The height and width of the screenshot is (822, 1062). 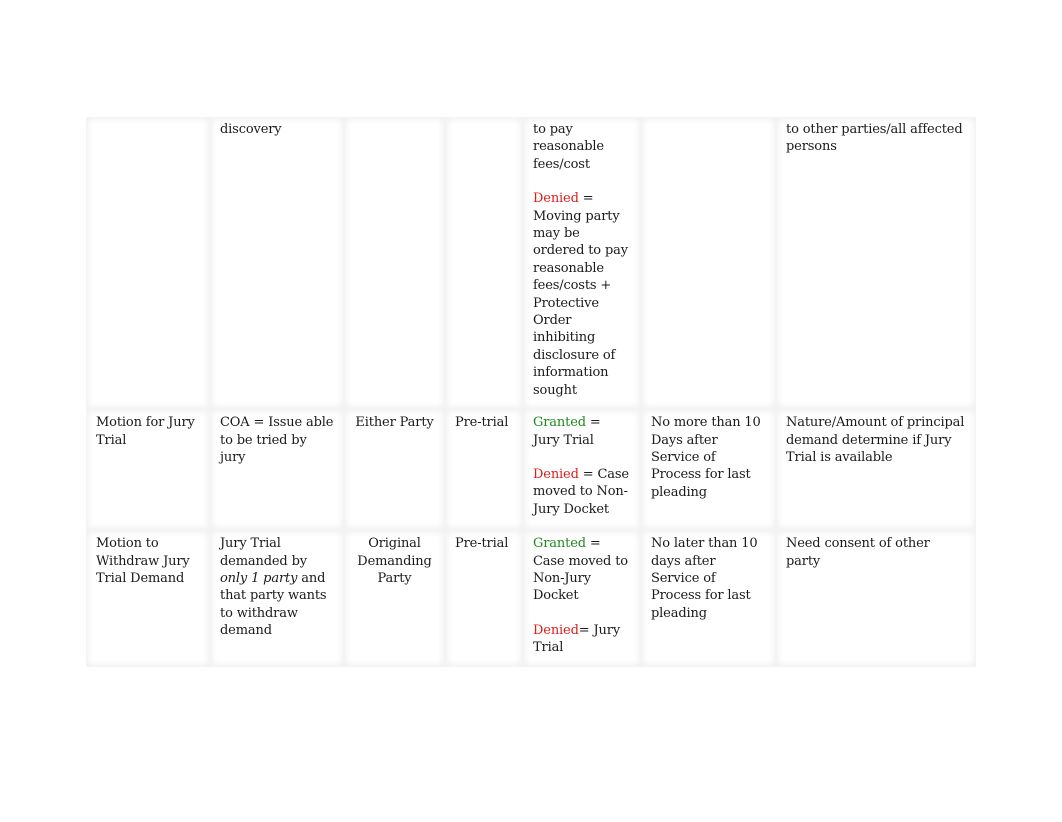 What do you see at coordinates (568, 147) in the screenshot?
I see `outcome-lead-text: to pay reasonable fees/cost` at bounding box center [568, 147].